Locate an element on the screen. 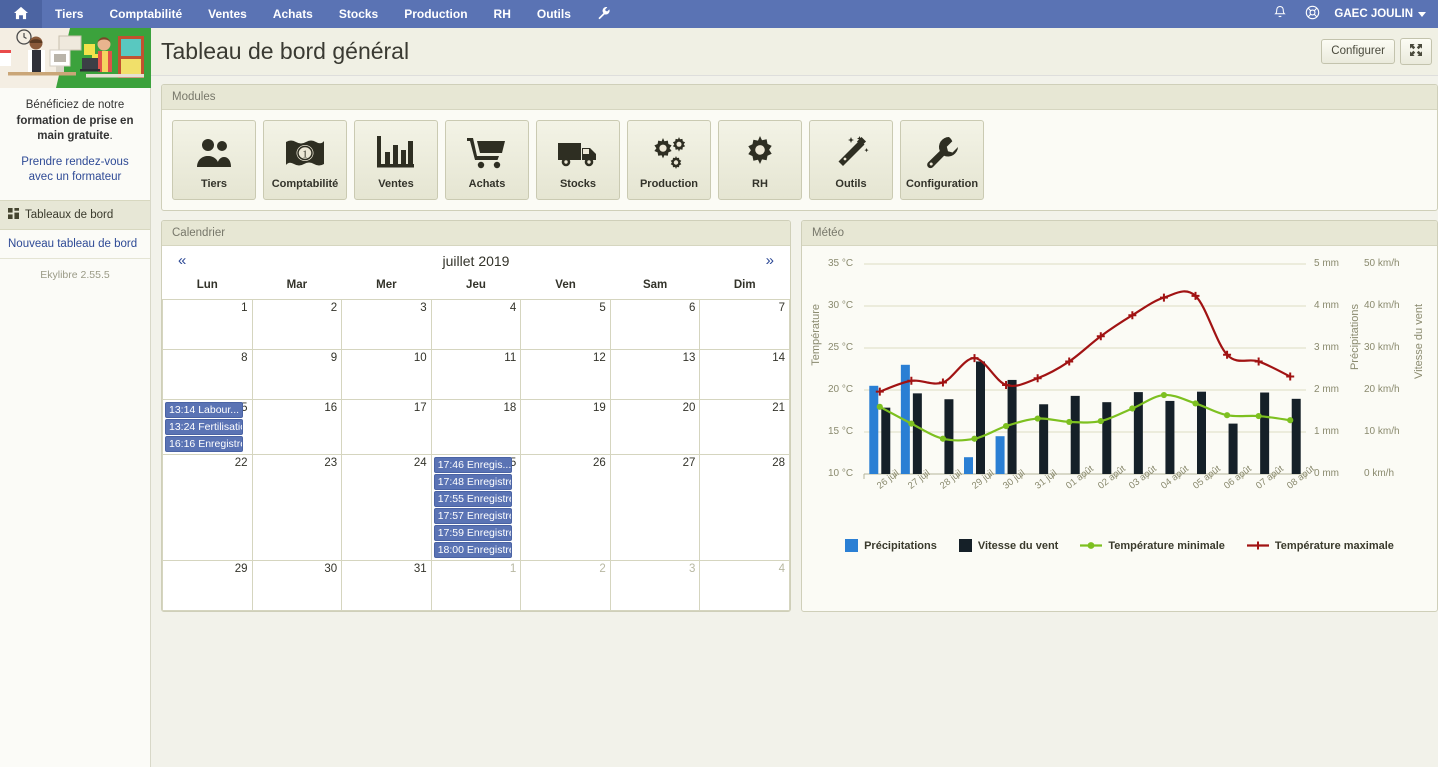 The height and width of the screenshot is (767, 1438). module-tile-rh: RH is located at coordinates (760, 160).